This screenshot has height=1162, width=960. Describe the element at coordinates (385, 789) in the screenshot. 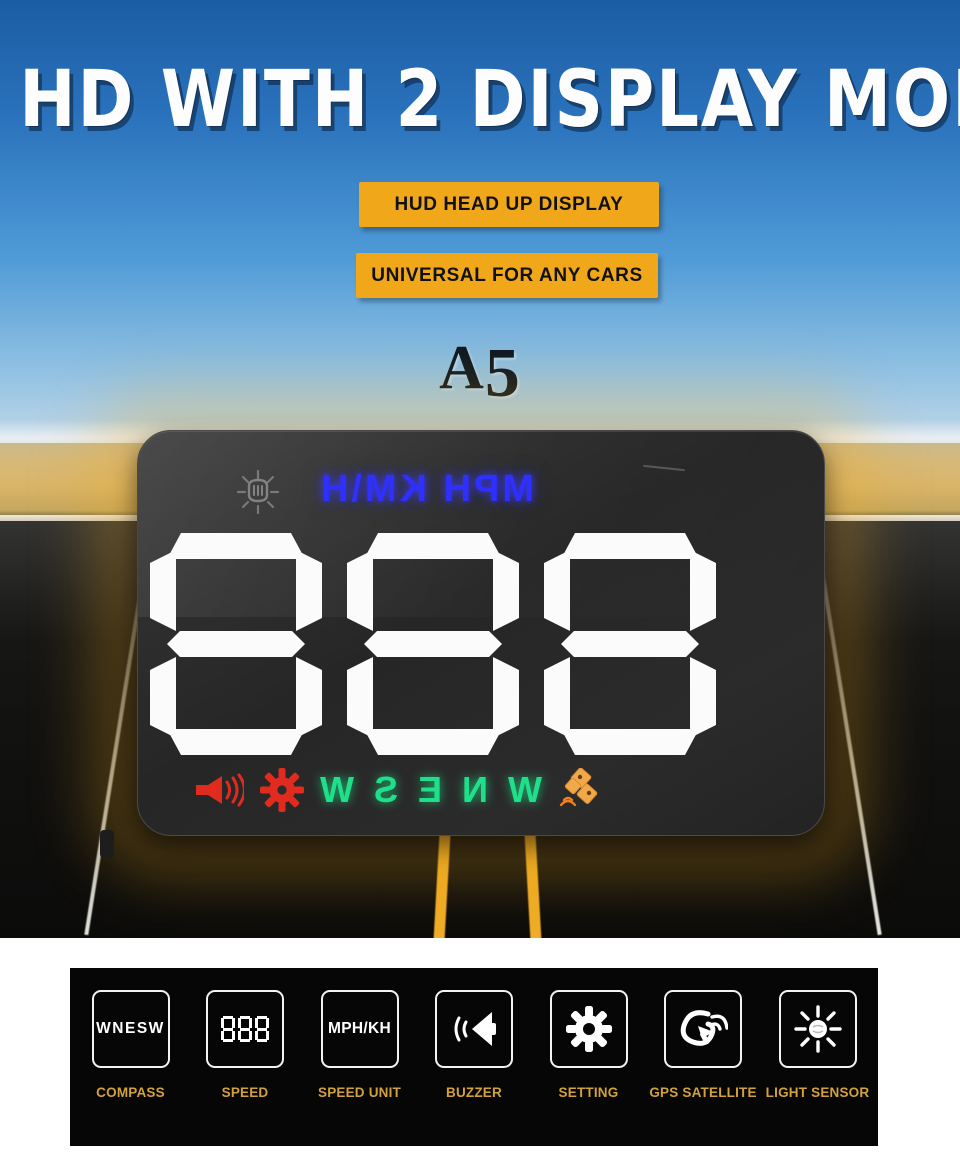

I see `compass-letter: S` at that location.